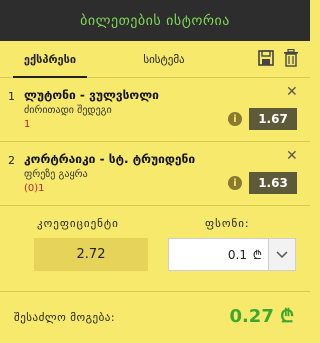 Image resolution: width=320 pixels, height=343 pixels. I want to click on tab-bar: ექსპრესი სისტემა, so click(155, 59).